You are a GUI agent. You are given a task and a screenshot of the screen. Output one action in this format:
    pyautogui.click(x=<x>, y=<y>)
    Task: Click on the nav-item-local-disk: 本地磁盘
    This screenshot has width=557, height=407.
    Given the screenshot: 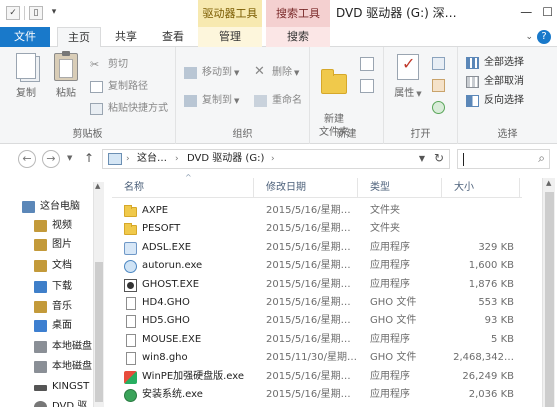 What is the action you would take?
    pyautogui.click(x=63, y=347)
    